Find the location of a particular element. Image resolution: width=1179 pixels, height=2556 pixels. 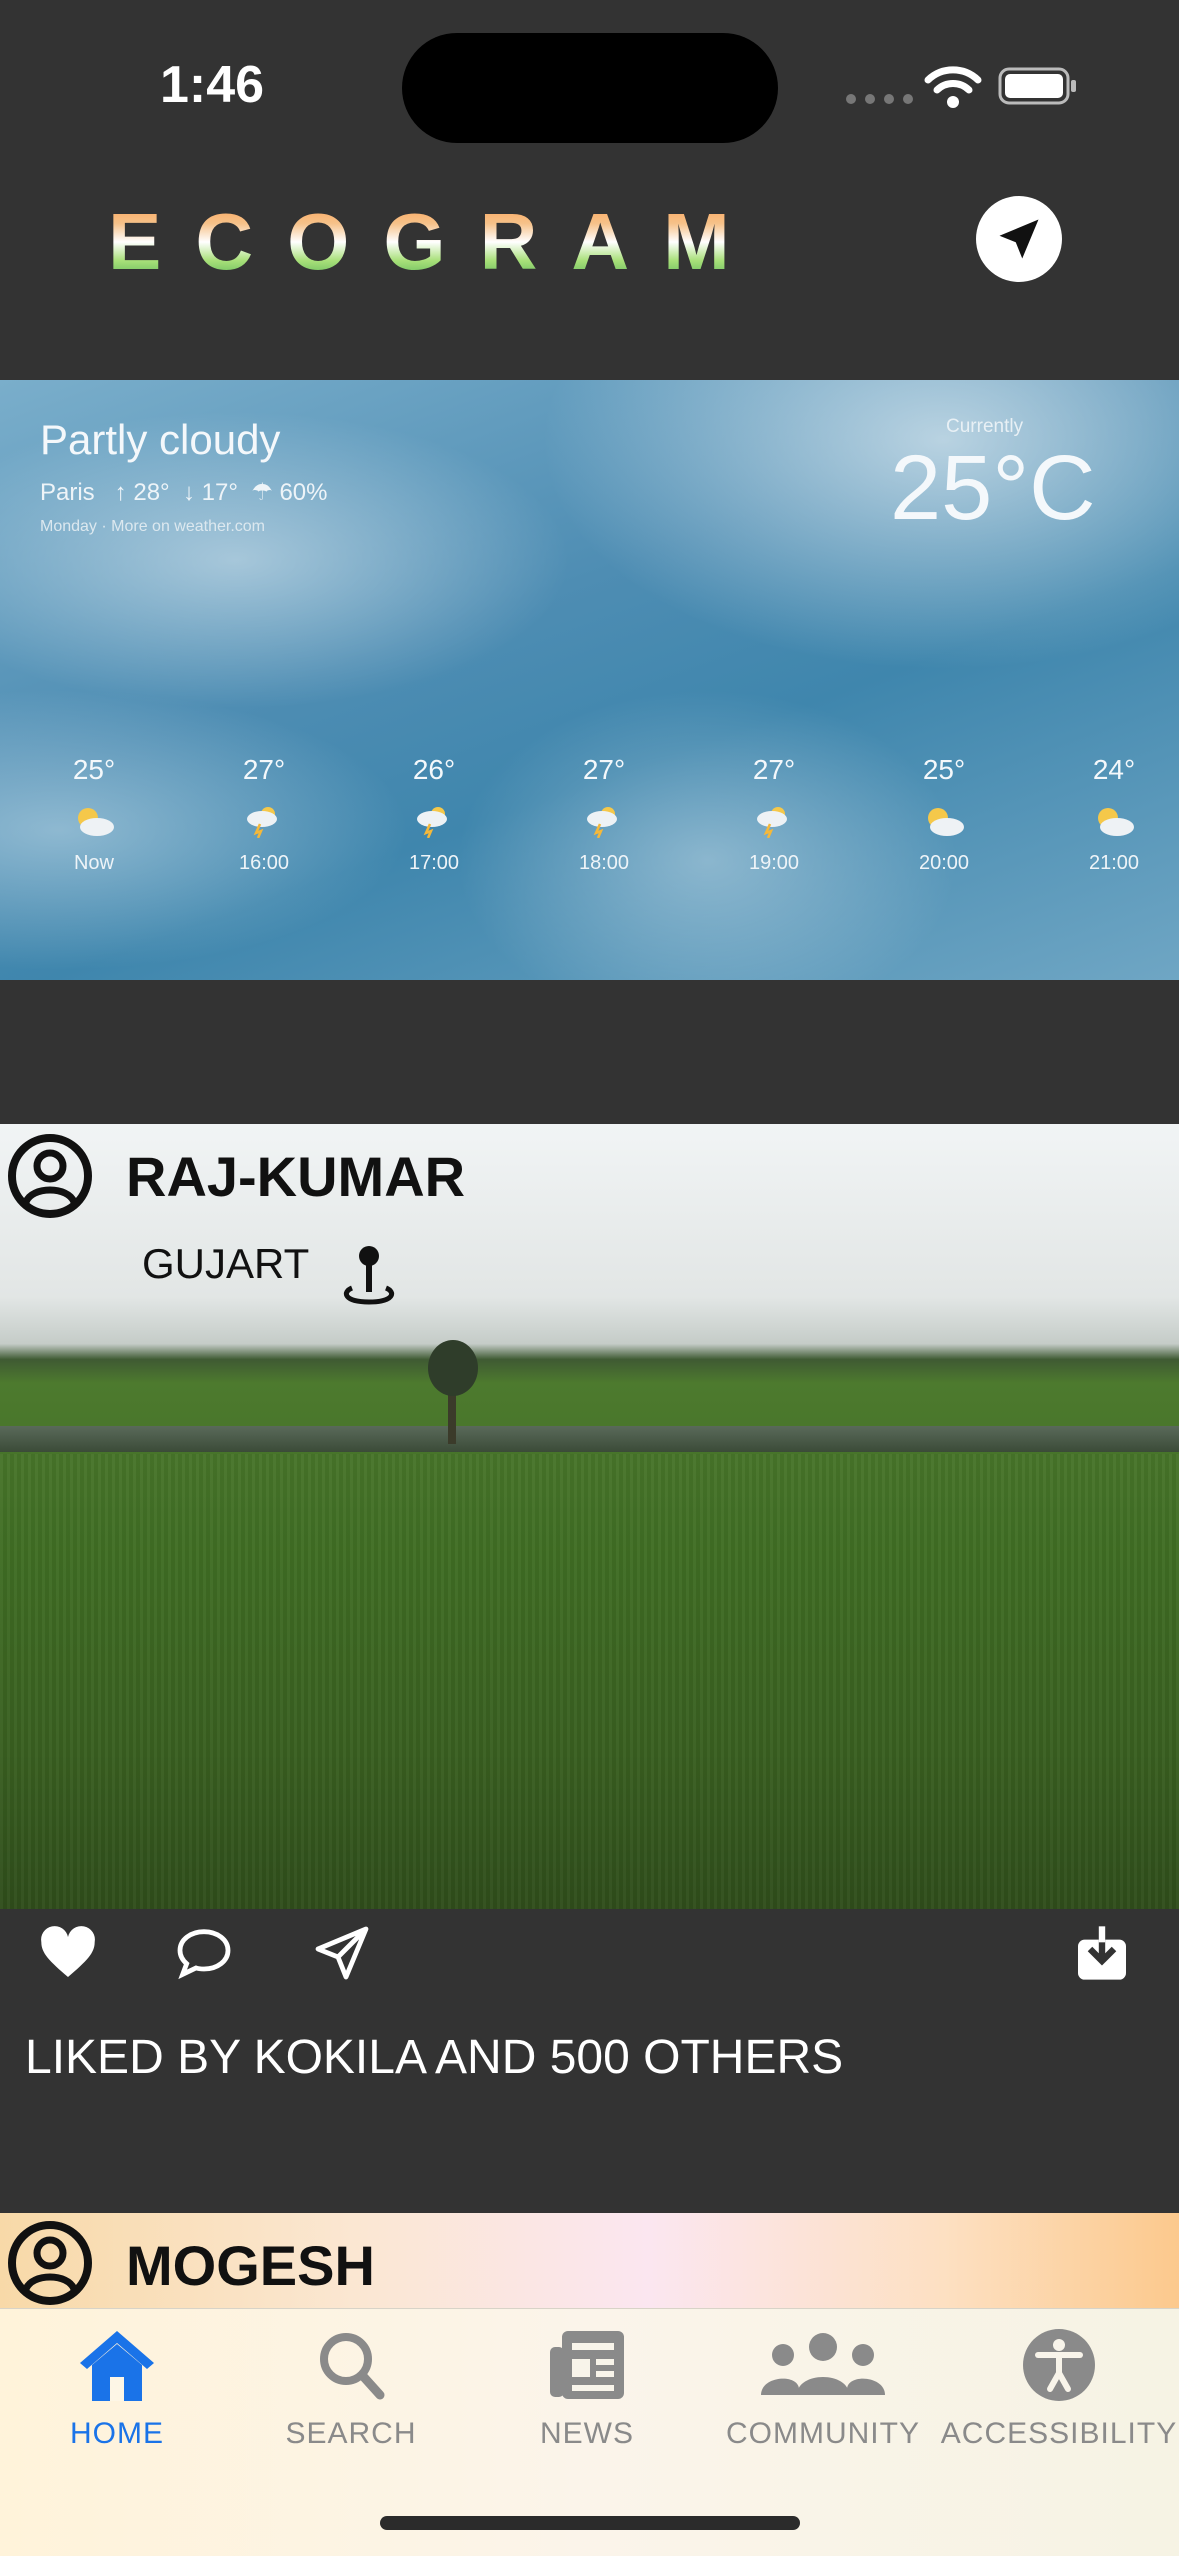

tab-home-label: HOME is located at coordinates (117, 2433).